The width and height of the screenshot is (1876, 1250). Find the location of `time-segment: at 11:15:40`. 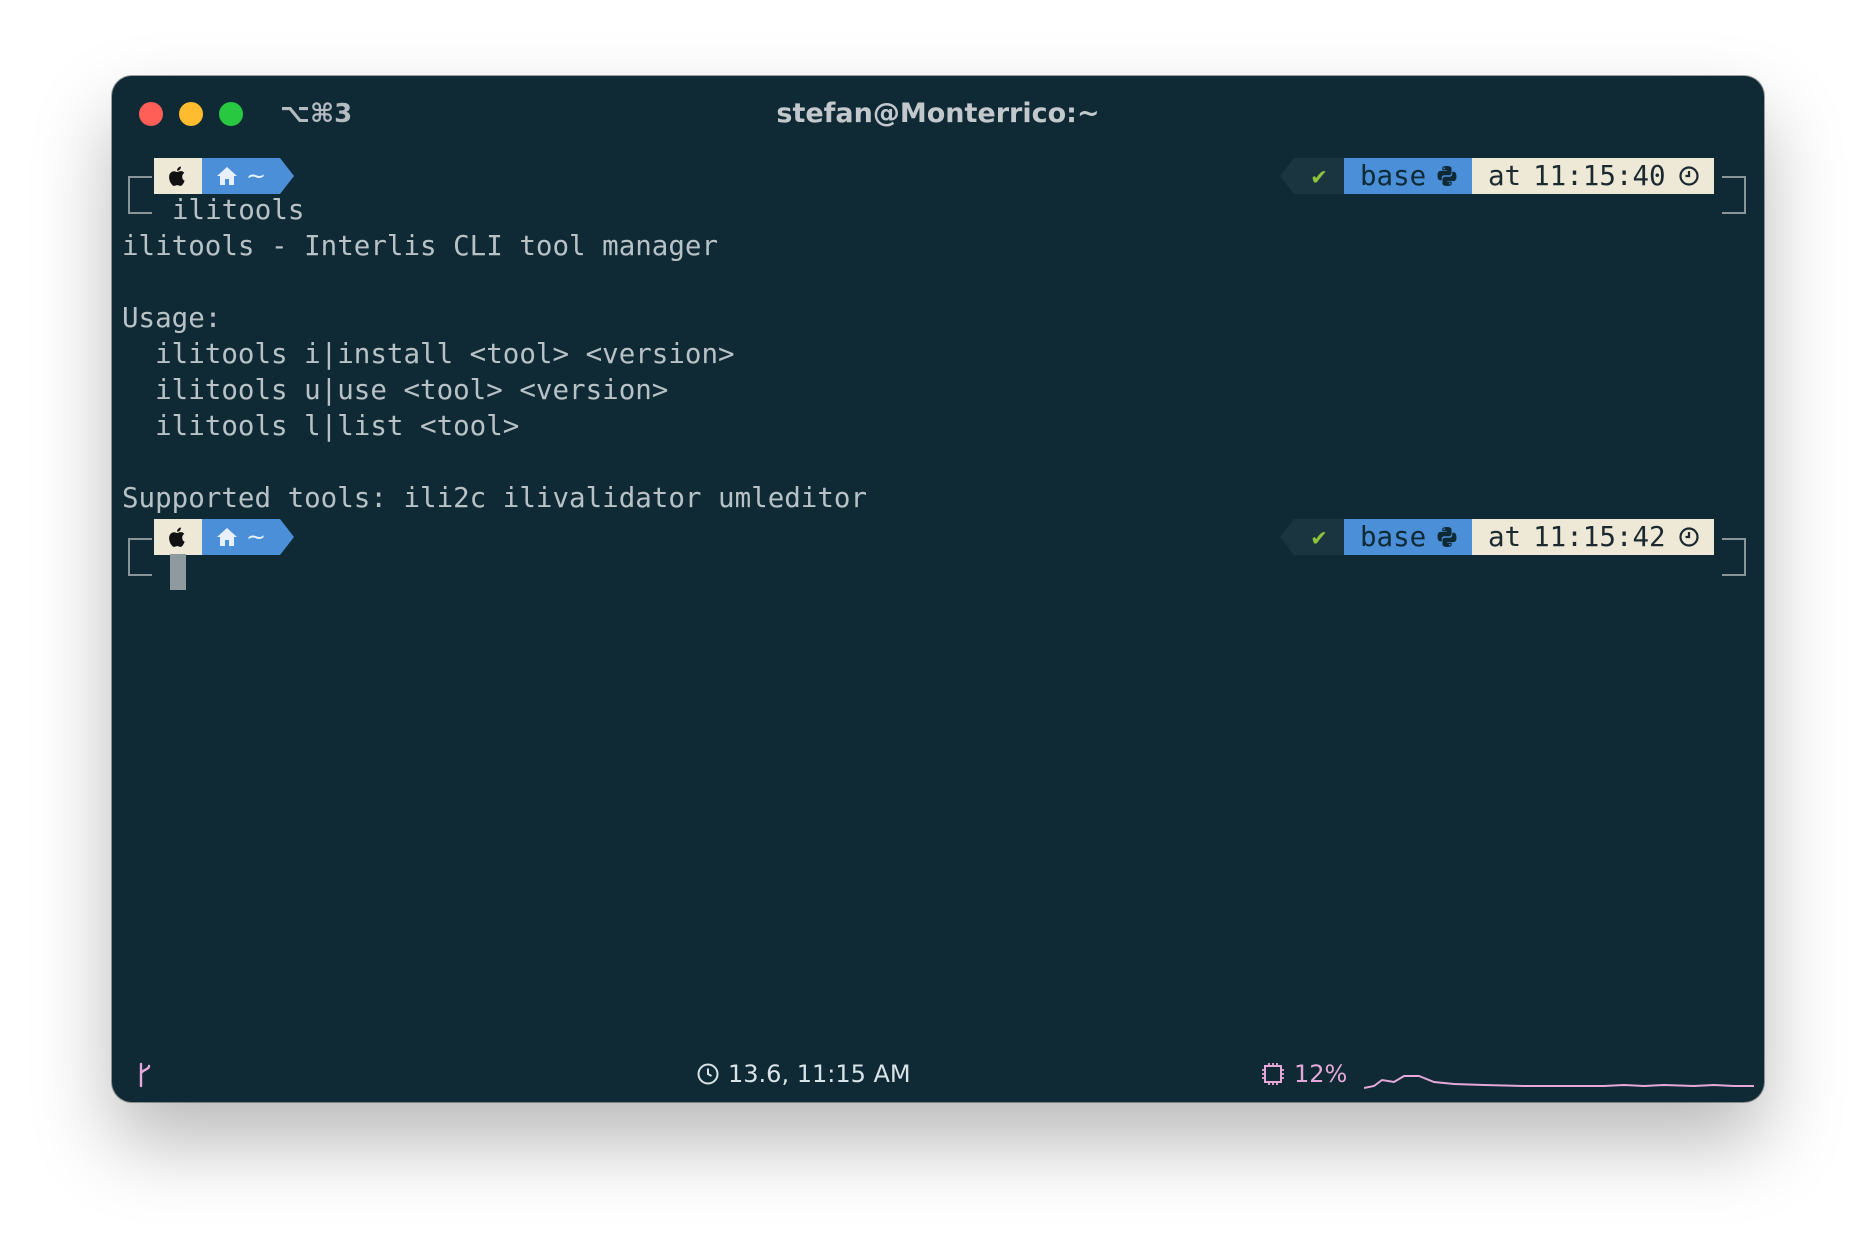

time-segment: at 11:15:40 is located at coordinates (1593, 176).